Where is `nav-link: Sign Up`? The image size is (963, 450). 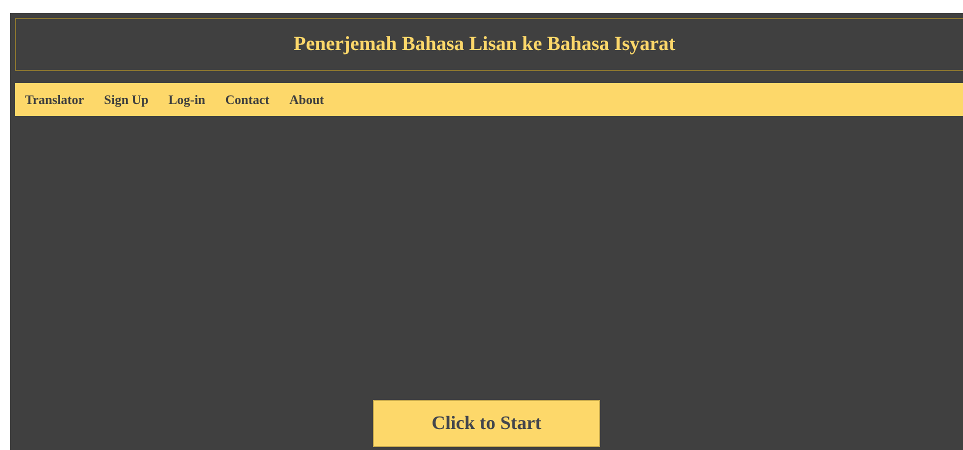
nav-link: Sign Up is located at coordinates (126, 100).